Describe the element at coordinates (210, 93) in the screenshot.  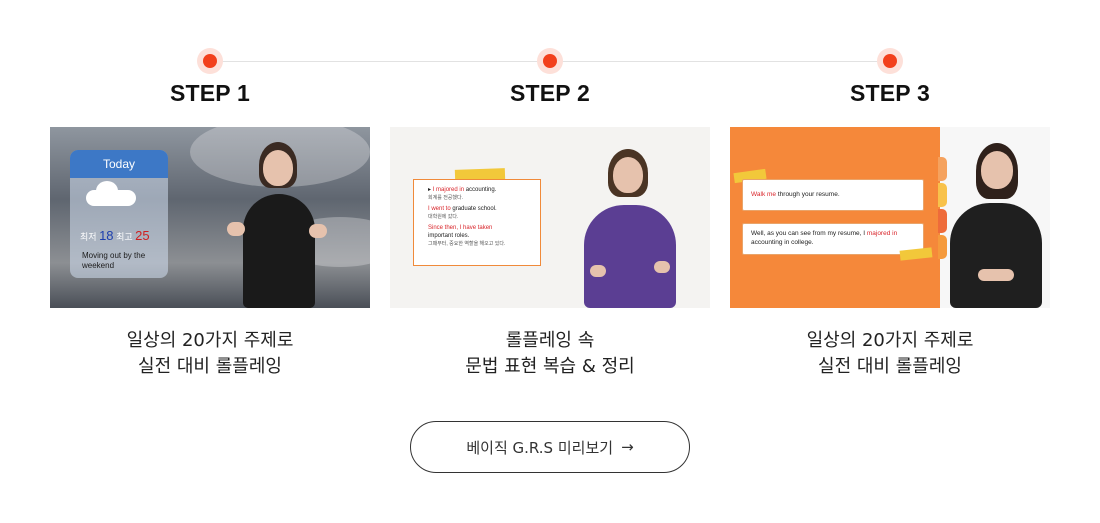
I see `step-1-label: STEP 1` at that location.